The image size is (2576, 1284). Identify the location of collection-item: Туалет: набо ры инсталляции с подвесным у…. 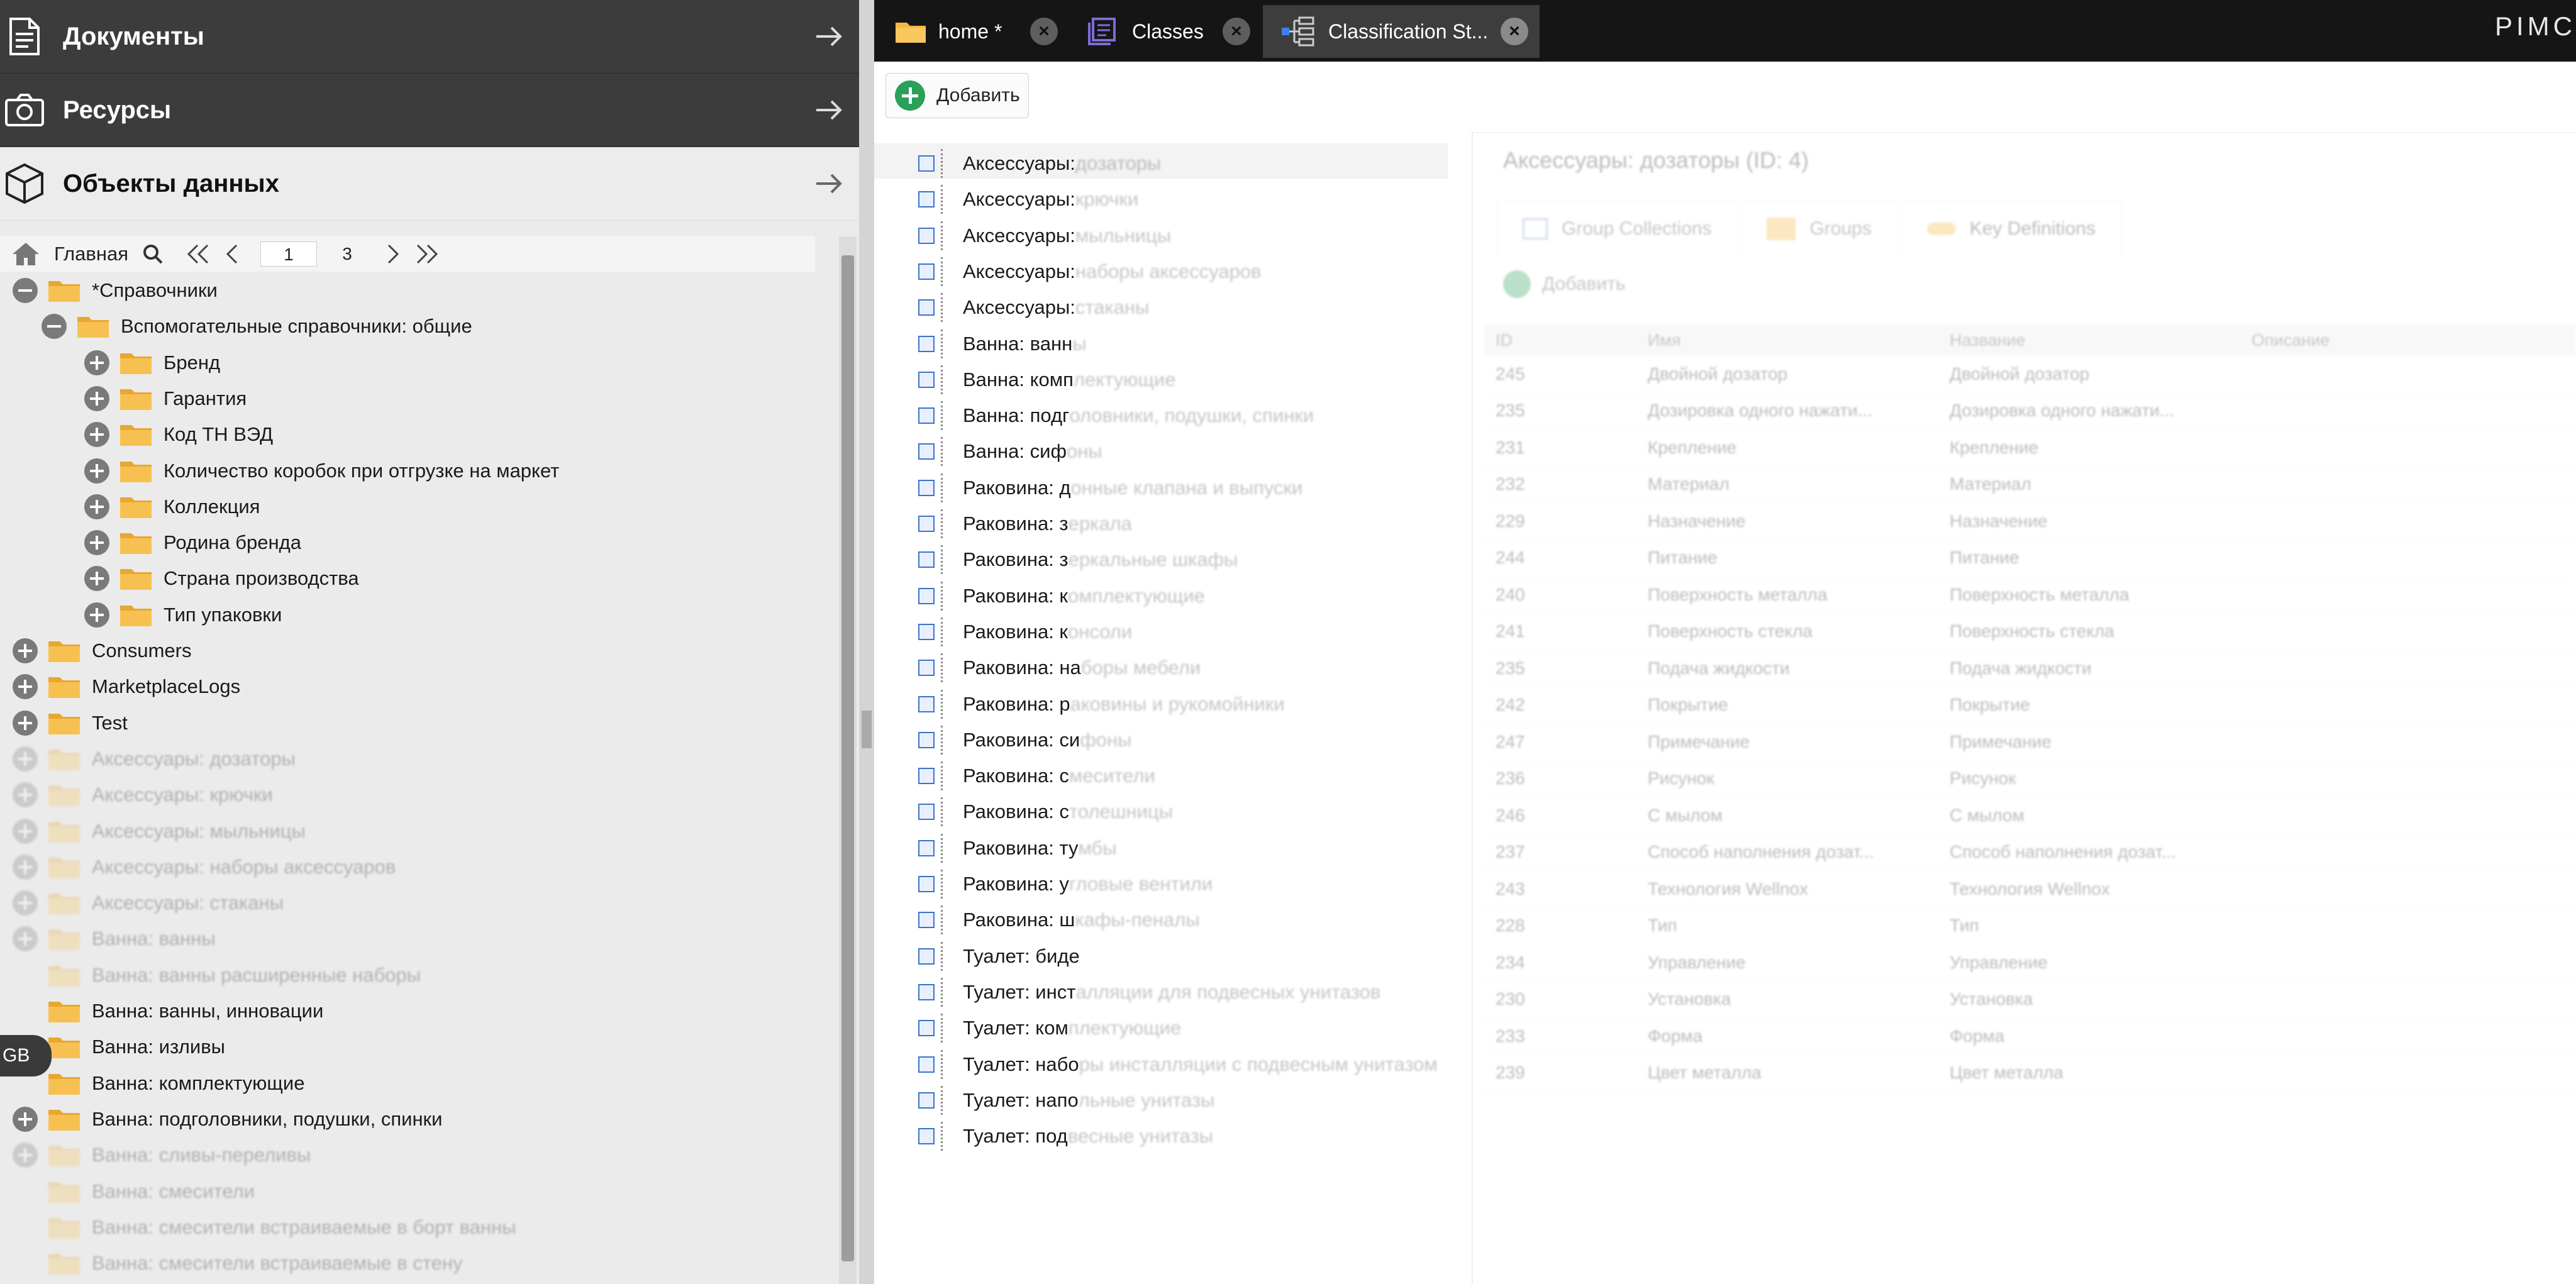
(1178, 1064).